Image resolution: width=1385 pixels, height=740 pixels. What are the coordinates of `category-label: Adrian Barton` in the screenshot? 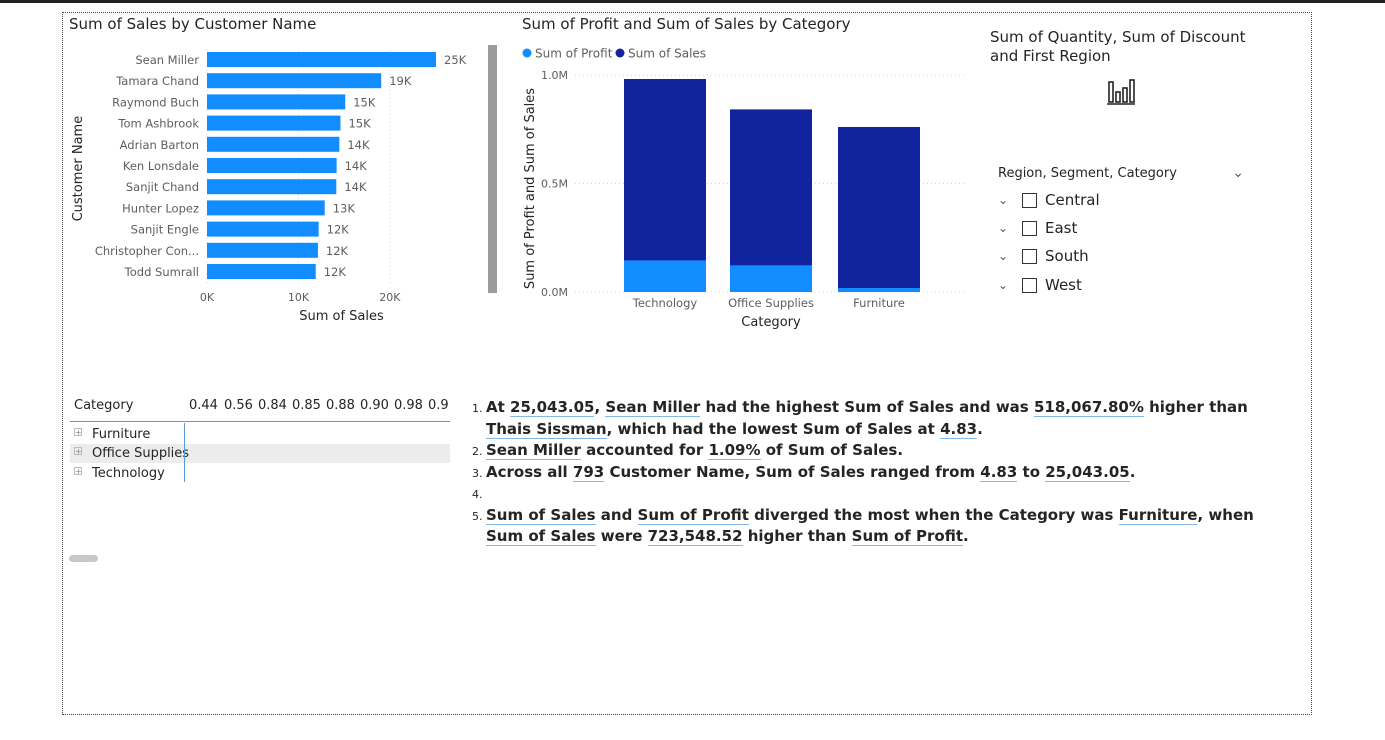 It's located at (159, 145).